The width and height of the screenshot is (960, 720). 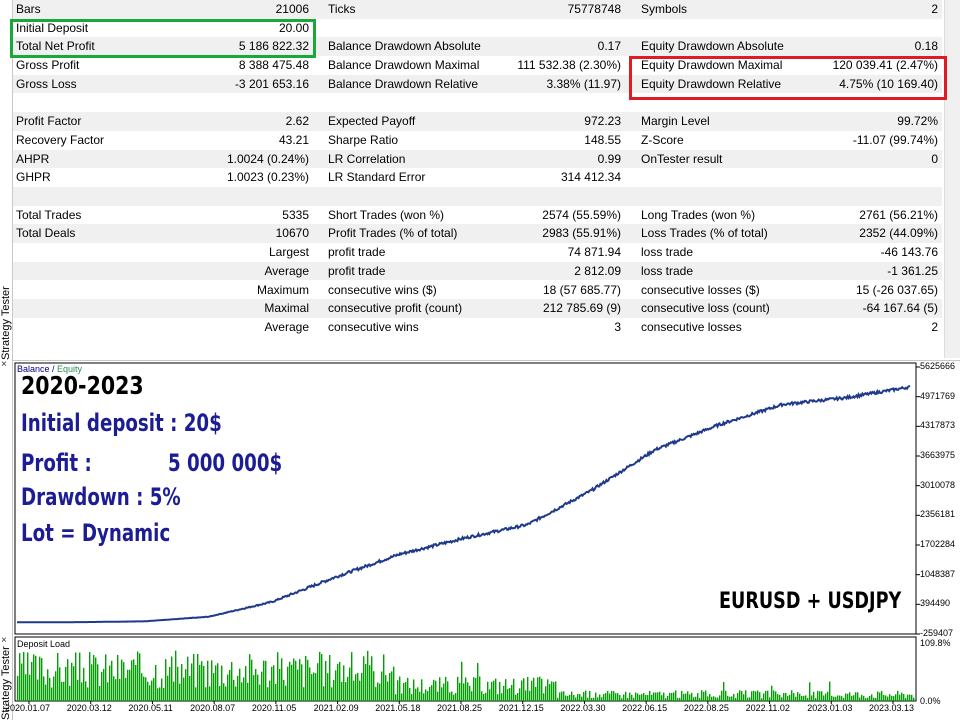 I want to click on y-tick-label: 5625666, so click(x=938, y=366).